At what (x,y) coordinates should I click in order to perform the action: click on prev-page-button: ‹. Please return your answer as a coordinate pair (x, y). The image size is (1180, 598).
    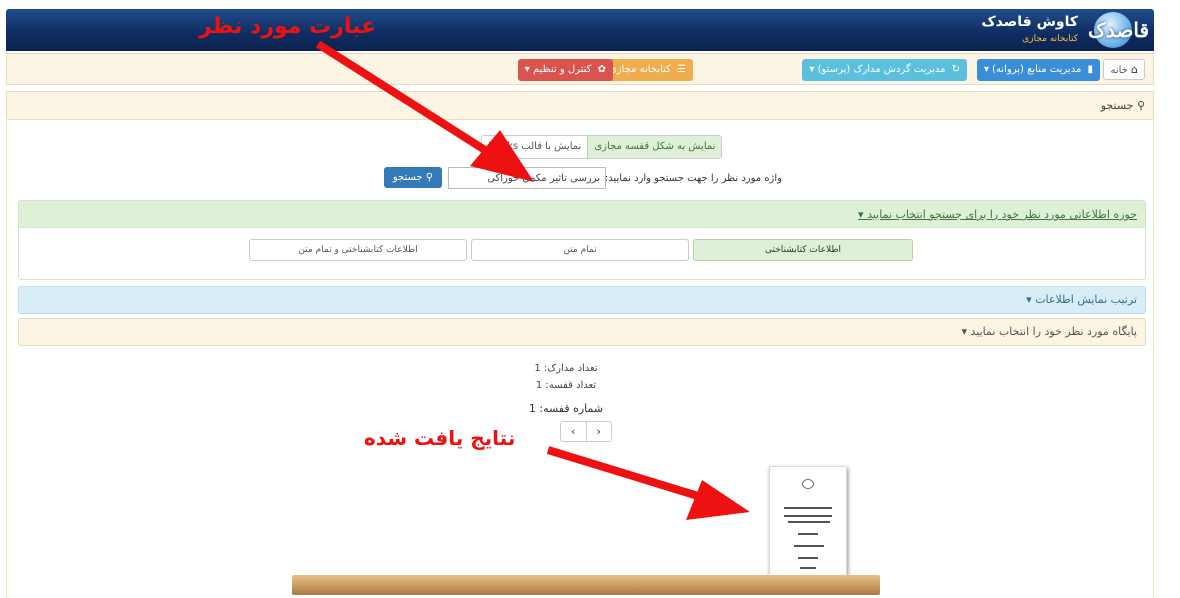
    Looking at the image, I should click on (574, 431).